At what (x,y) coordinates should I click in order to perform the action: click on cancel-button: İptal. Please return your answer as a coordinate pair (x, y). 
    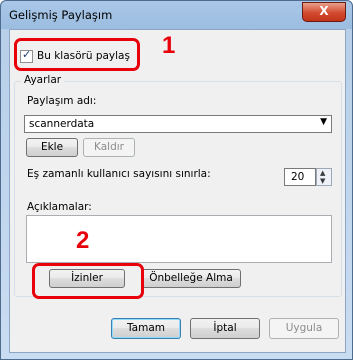
    Looking at the image, I should click on (225, 328).